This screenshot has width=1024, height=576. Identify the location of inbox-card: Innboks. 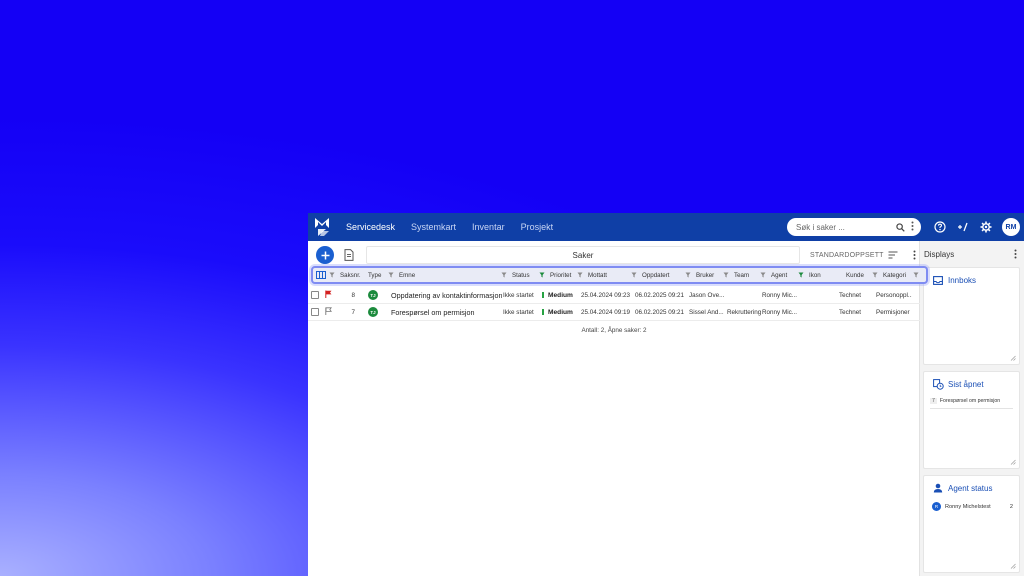
(971, 316).